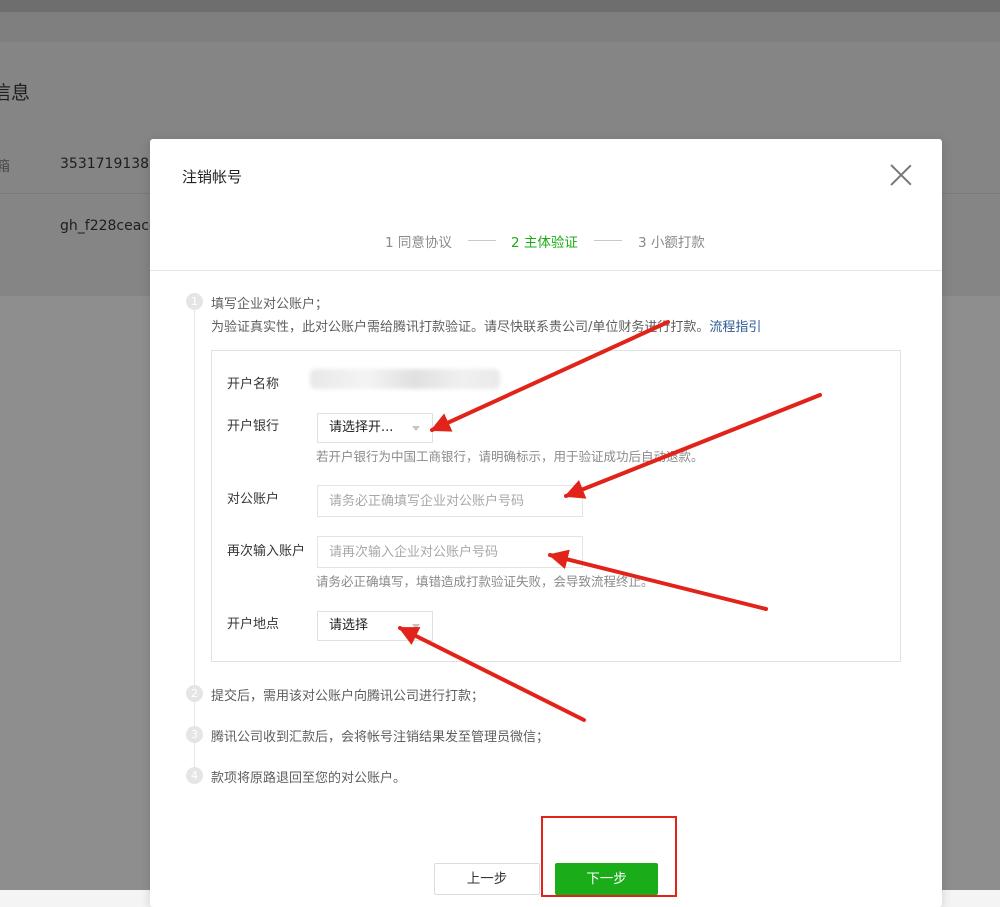 The image size is (1000, 907). I want to click on step-agree-protocol: 1 同意协议, so click(418, 243).